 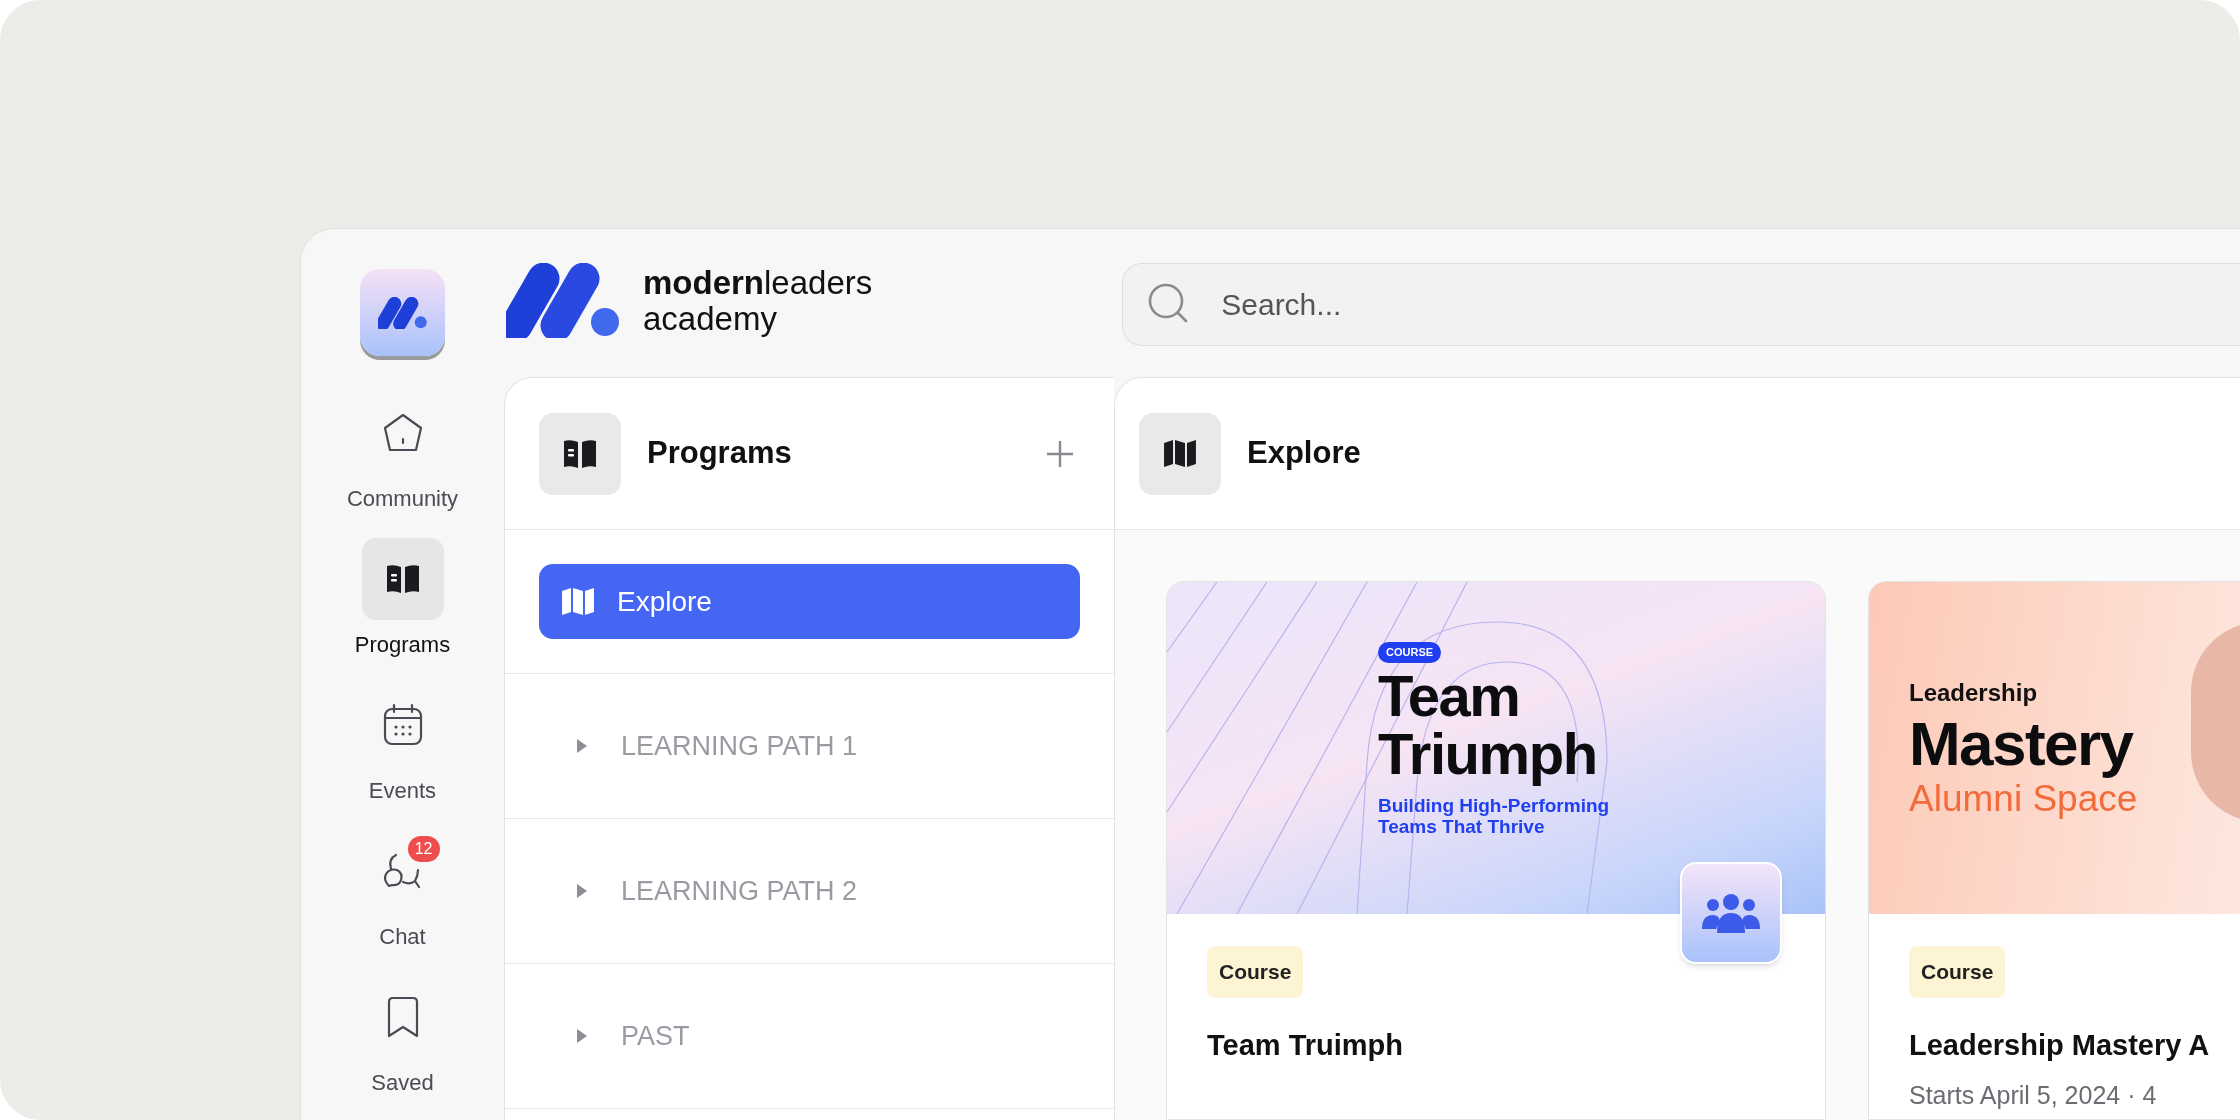 I want to click on course-card: COURSE Team Triumph Building High-Performing Teams That Thrive Course Team Truimph, so click(x=1496, y=850).